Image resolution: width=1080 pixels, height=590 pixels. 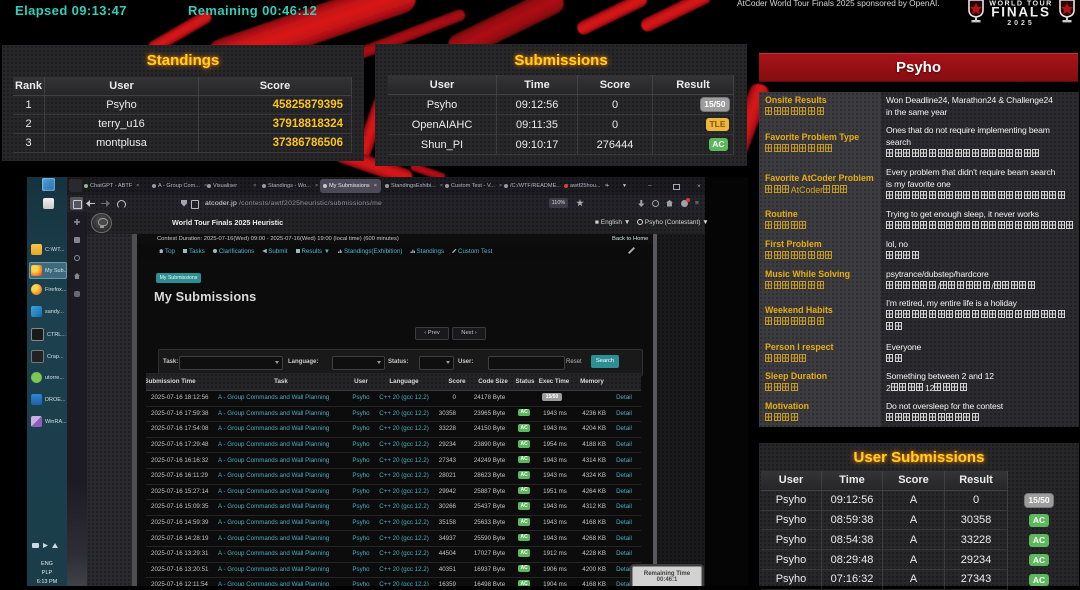 I want to click on svg-text: FINALS, so click(x=1021, y=12).